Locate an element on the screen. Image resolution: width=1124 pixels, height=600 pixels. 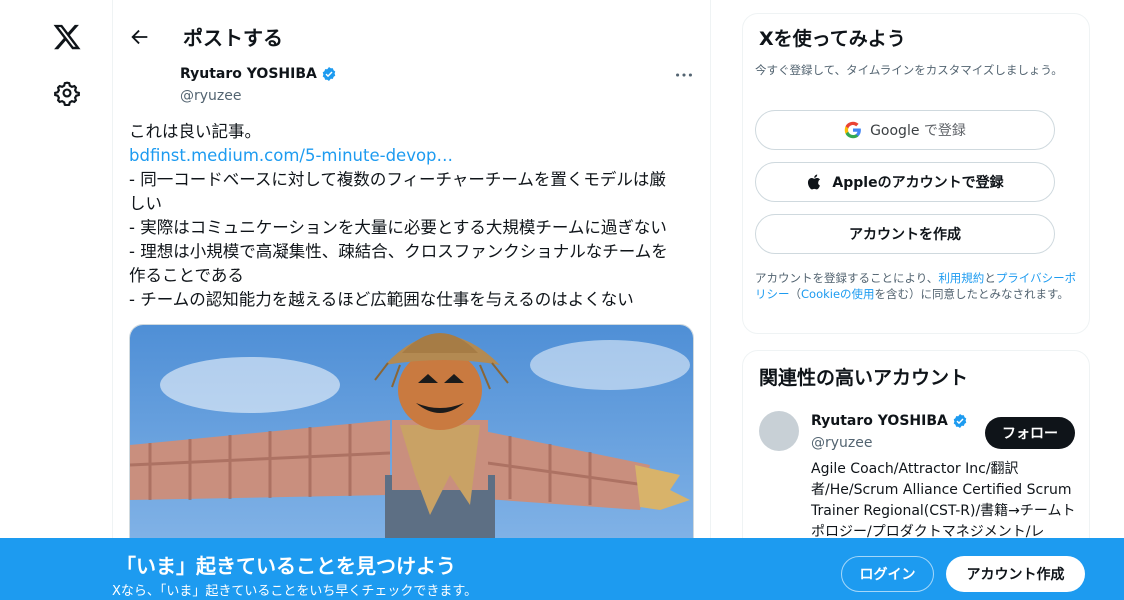
terms-suffix: を含む）に同意したとみなされます。 is located at coordinates (971, 294).